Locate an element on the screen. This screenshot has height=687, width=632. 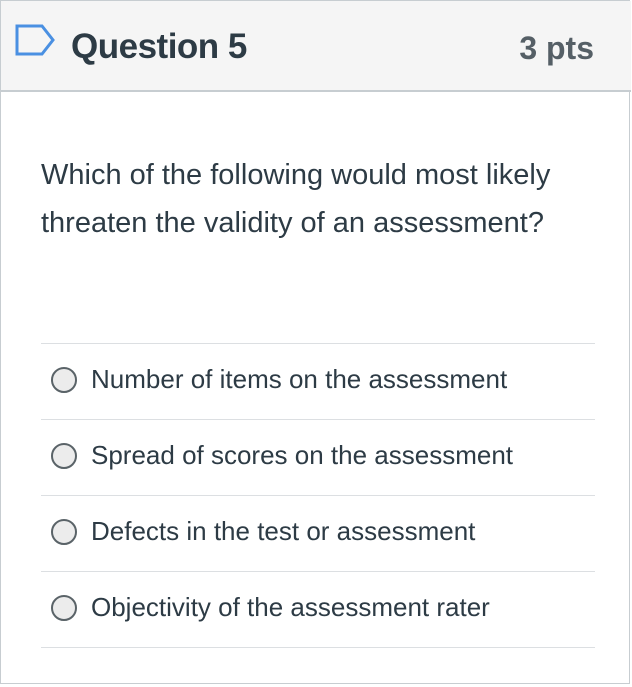
flag-question-button is located at coordinates (36, 40).